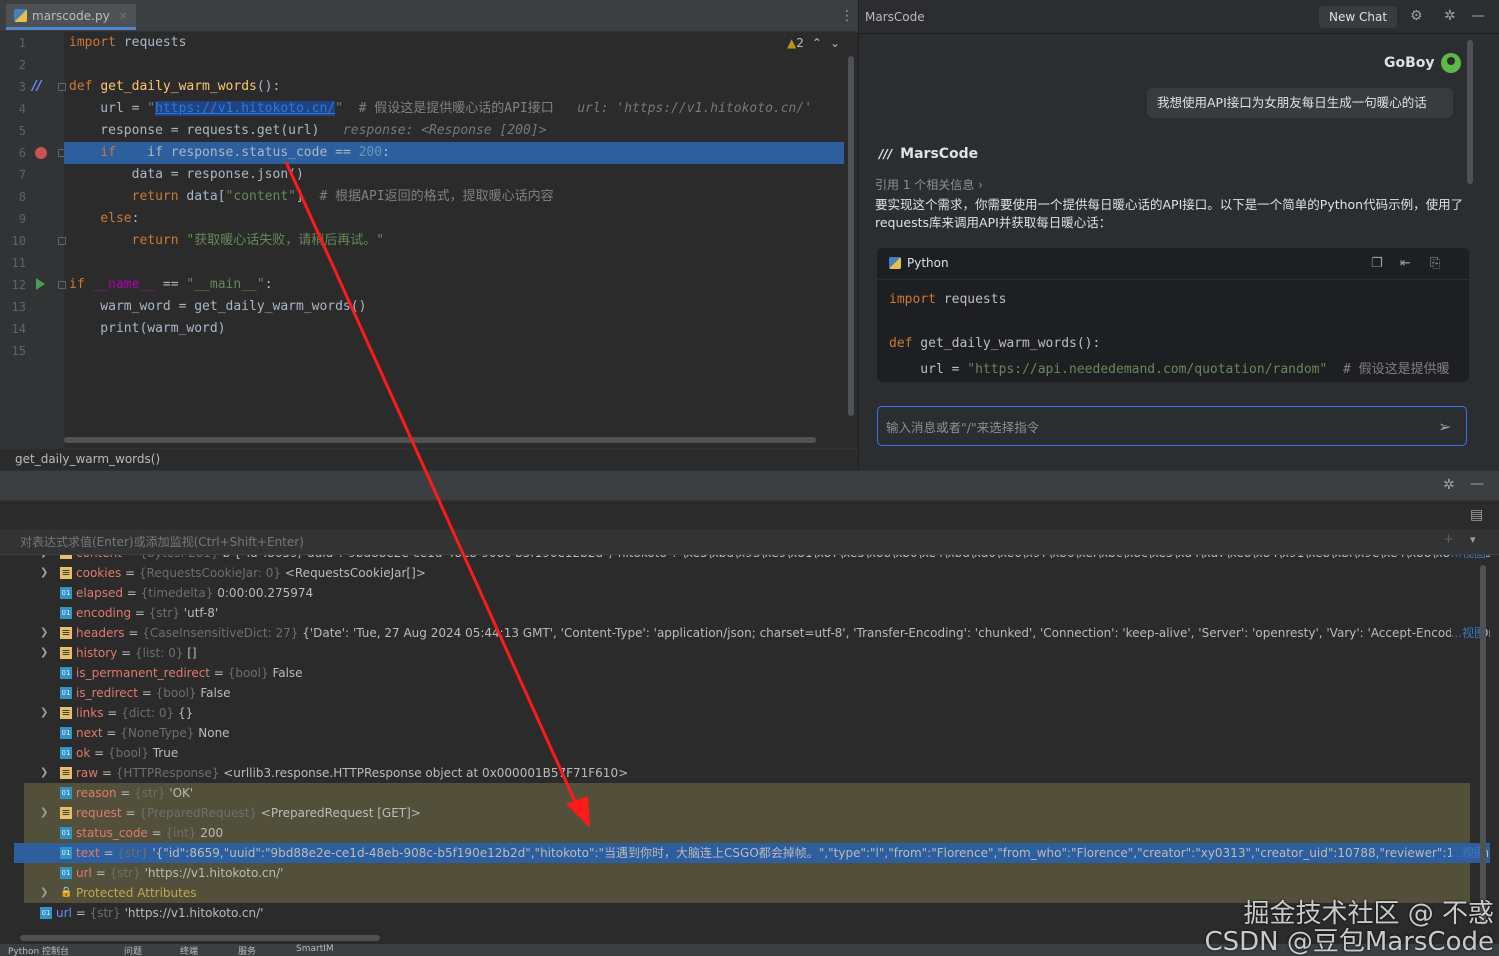 Image resolution: width=1499 pixels, height=956 pixels. I want to click on warning-icon: ▲, so click(792, 43).